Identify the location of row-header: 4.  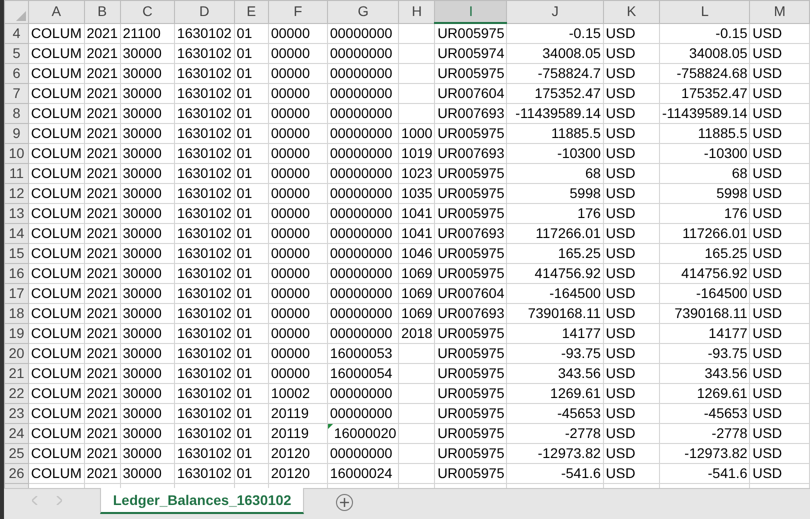
(16, 33).